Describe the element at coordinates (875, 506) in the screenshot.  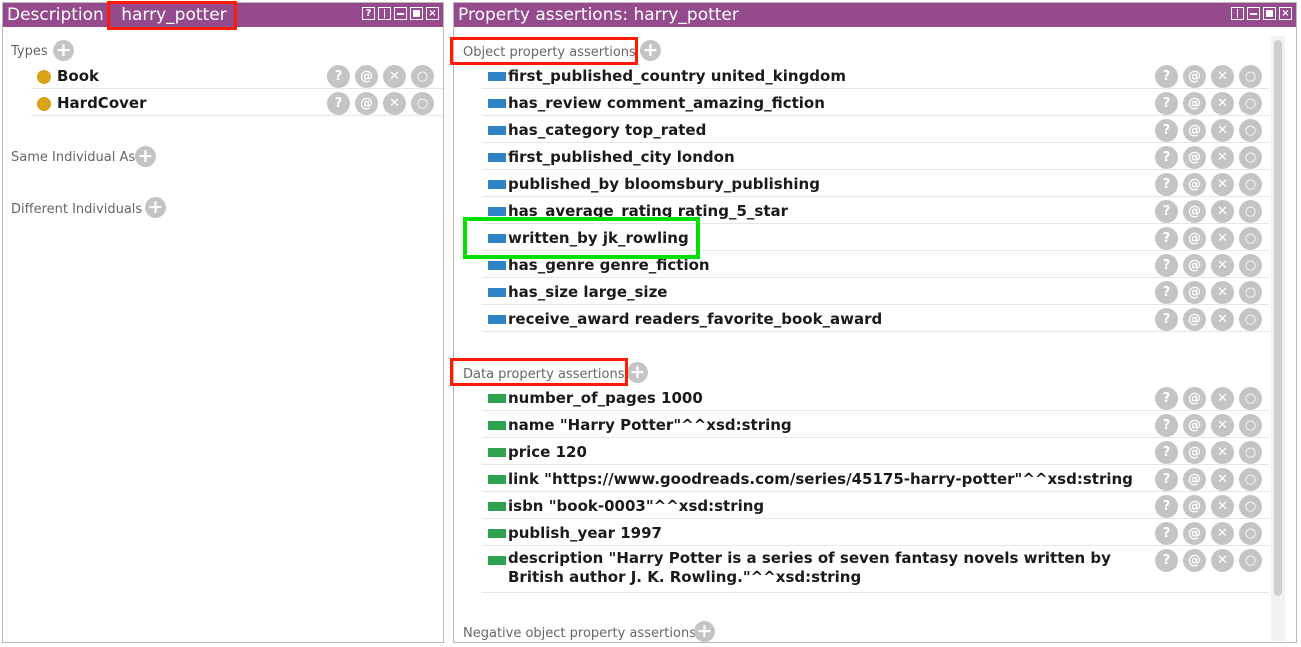
I see `data-assertion-row: isbn "book-0003"^^xsd:string? @ ✕ ○` at that location.